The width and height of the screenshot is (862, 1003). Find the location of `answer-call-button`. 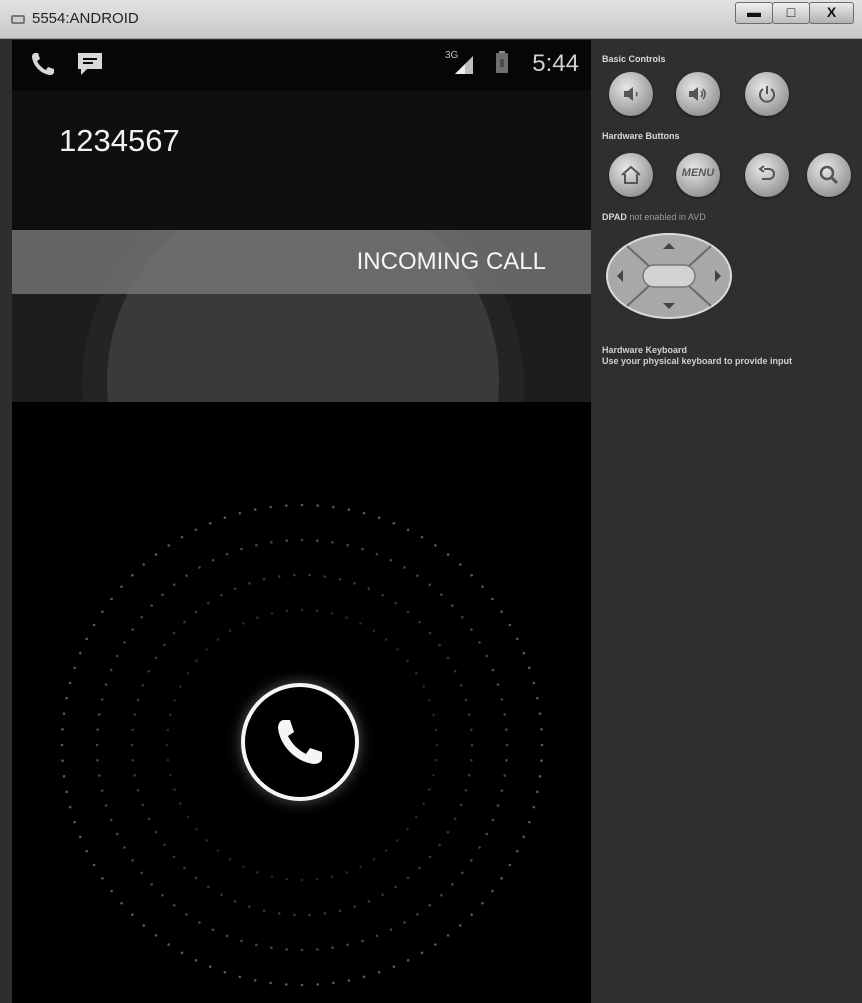

answer-call-button is located at coordinates (300, 742).